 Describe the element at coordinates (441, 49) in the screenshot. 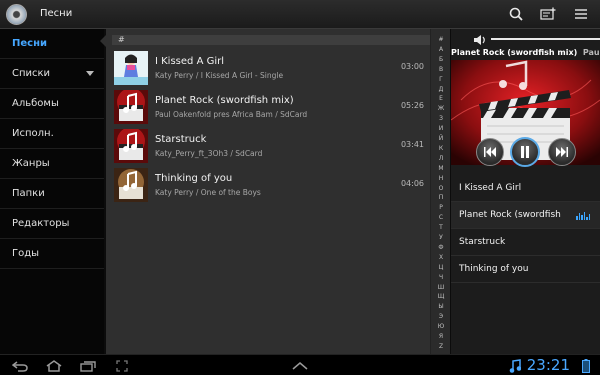

I see `alphabet-letter: А` at that location.